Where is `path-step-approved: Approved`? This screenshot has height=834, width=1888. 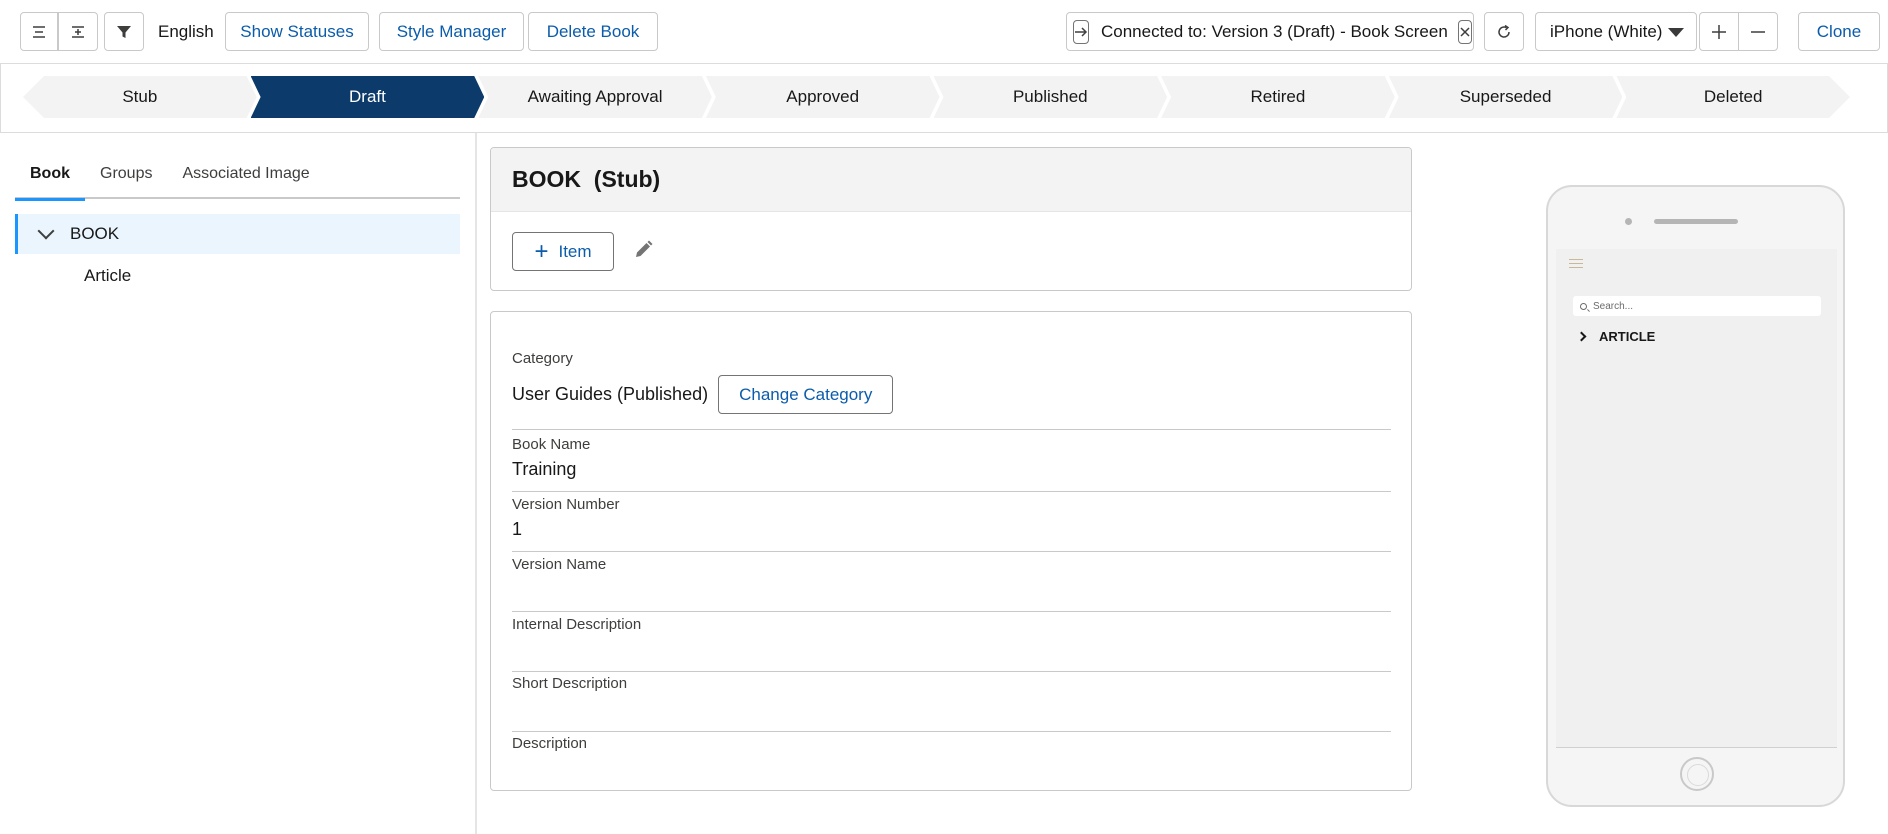
path-step-approved: Approved is located at coordinates (823, 97).